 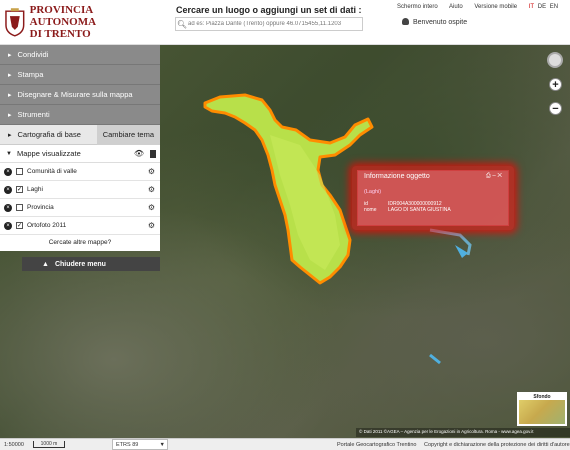 I want to click on link-help: Aiuto, so click(x=456, y=7).